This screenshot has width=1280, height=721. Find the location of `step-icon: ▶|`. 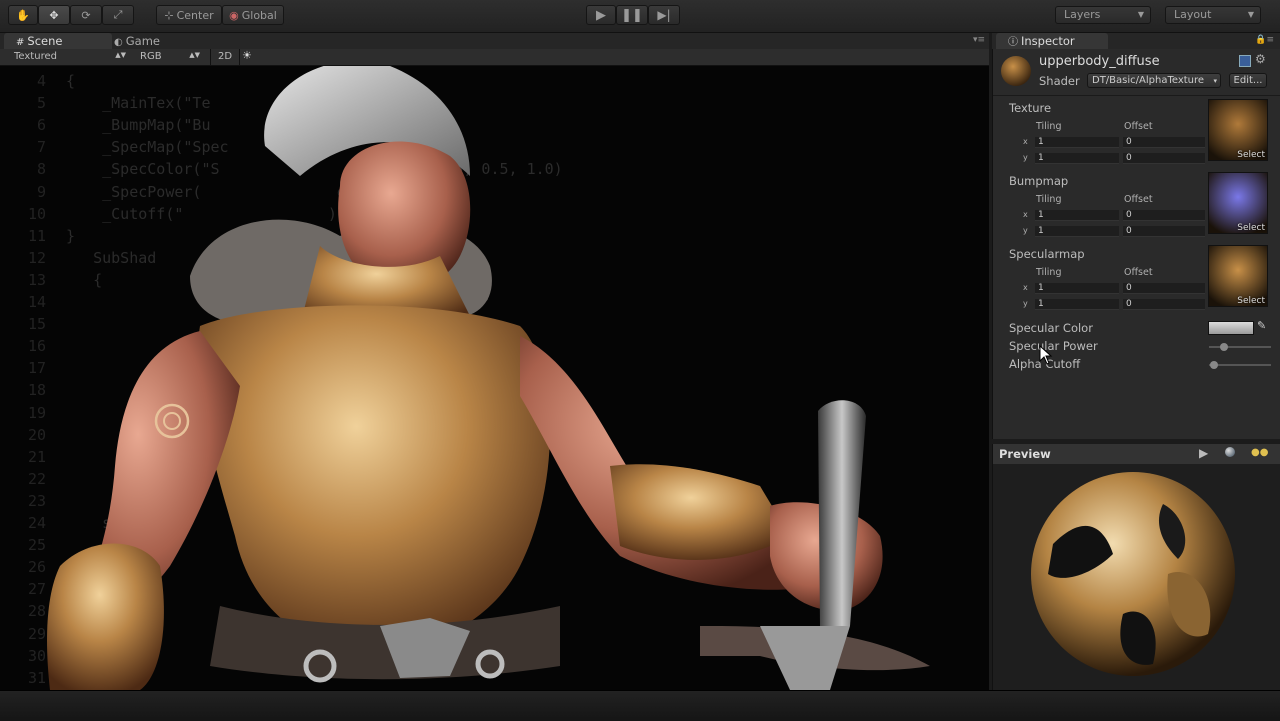

step-icon: ▶| is located at coordinates (664, 15).